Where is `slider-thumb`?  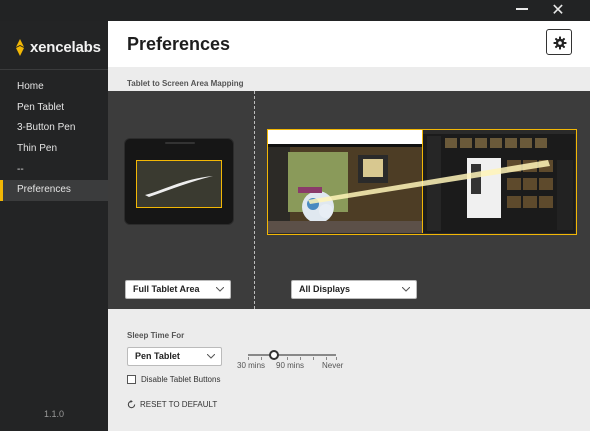 slider-thumb is located at coordinates (274, 355).